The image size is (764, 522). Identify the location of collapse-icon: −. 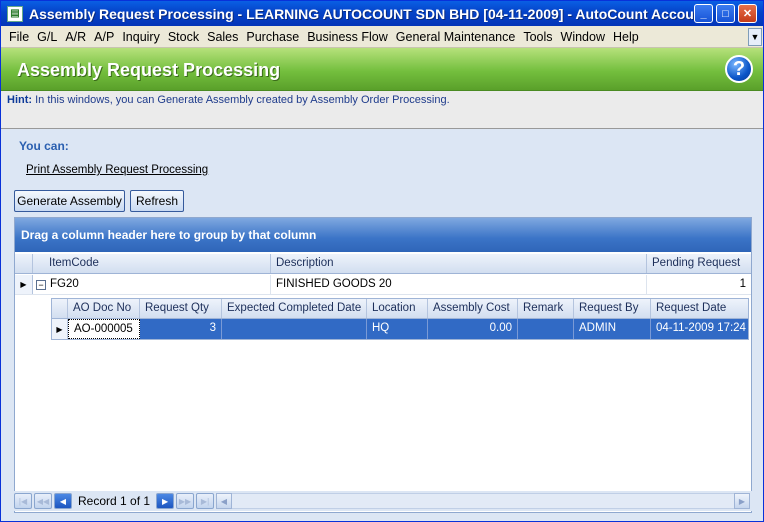
(41, 285).